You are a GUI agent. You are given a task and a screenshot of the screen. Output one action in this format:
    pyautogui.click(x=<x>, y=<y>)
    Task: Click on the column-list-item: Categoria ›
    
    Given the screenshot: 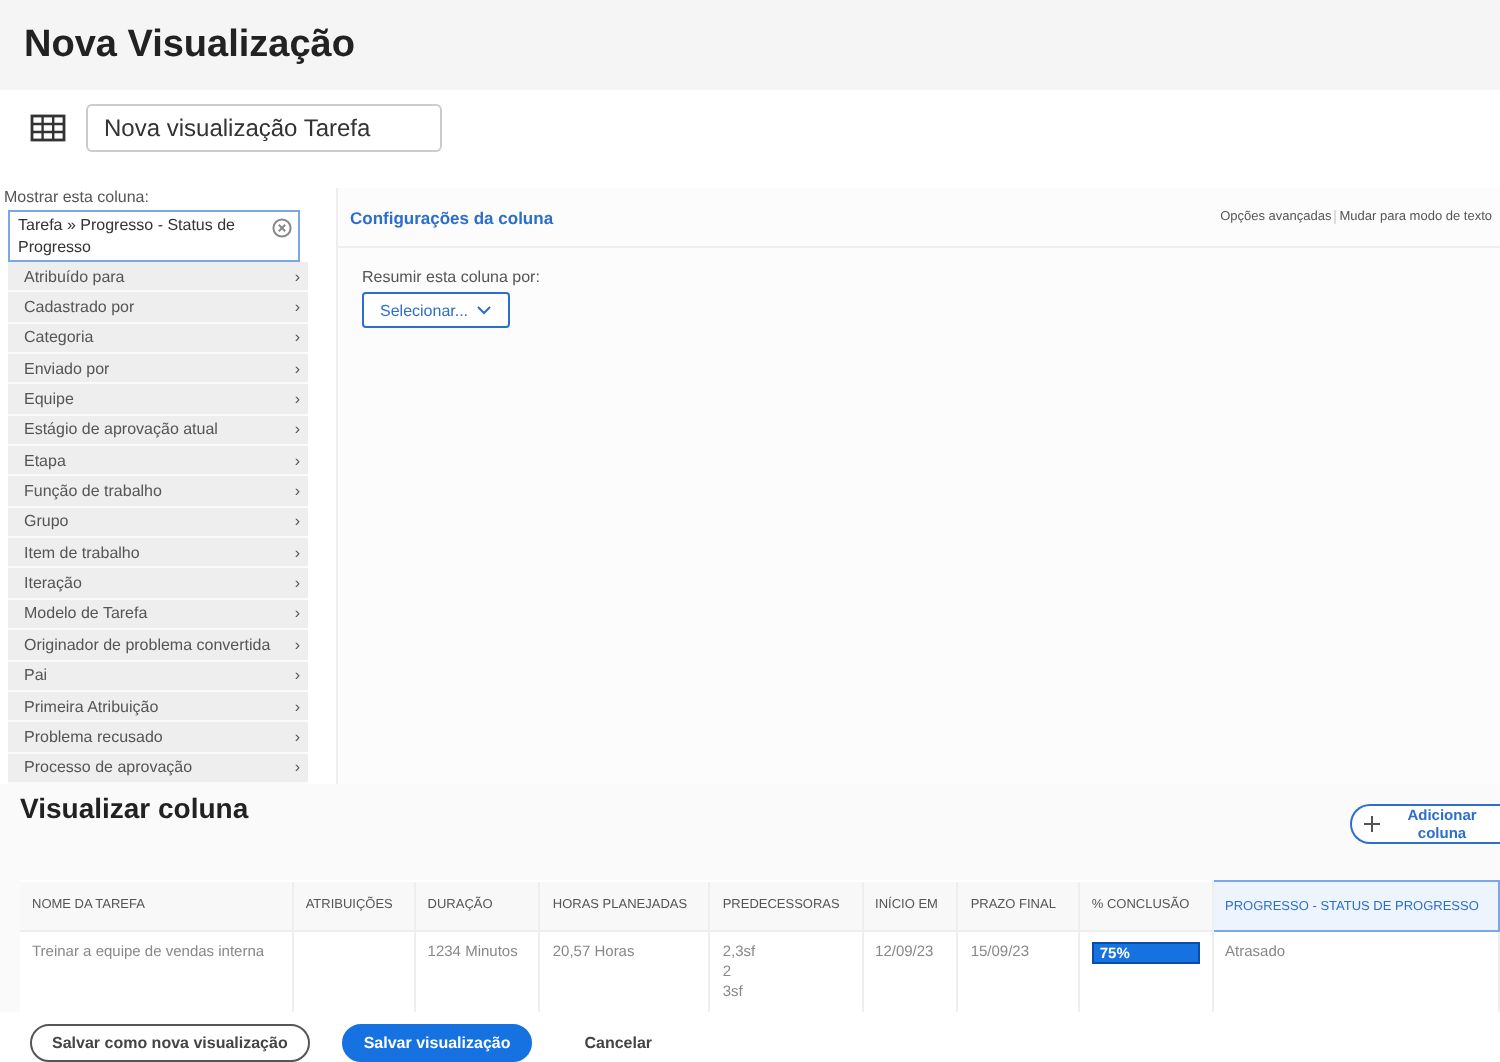 What is the action you would take?
    pyautogui.click(x=158, y=338)
    